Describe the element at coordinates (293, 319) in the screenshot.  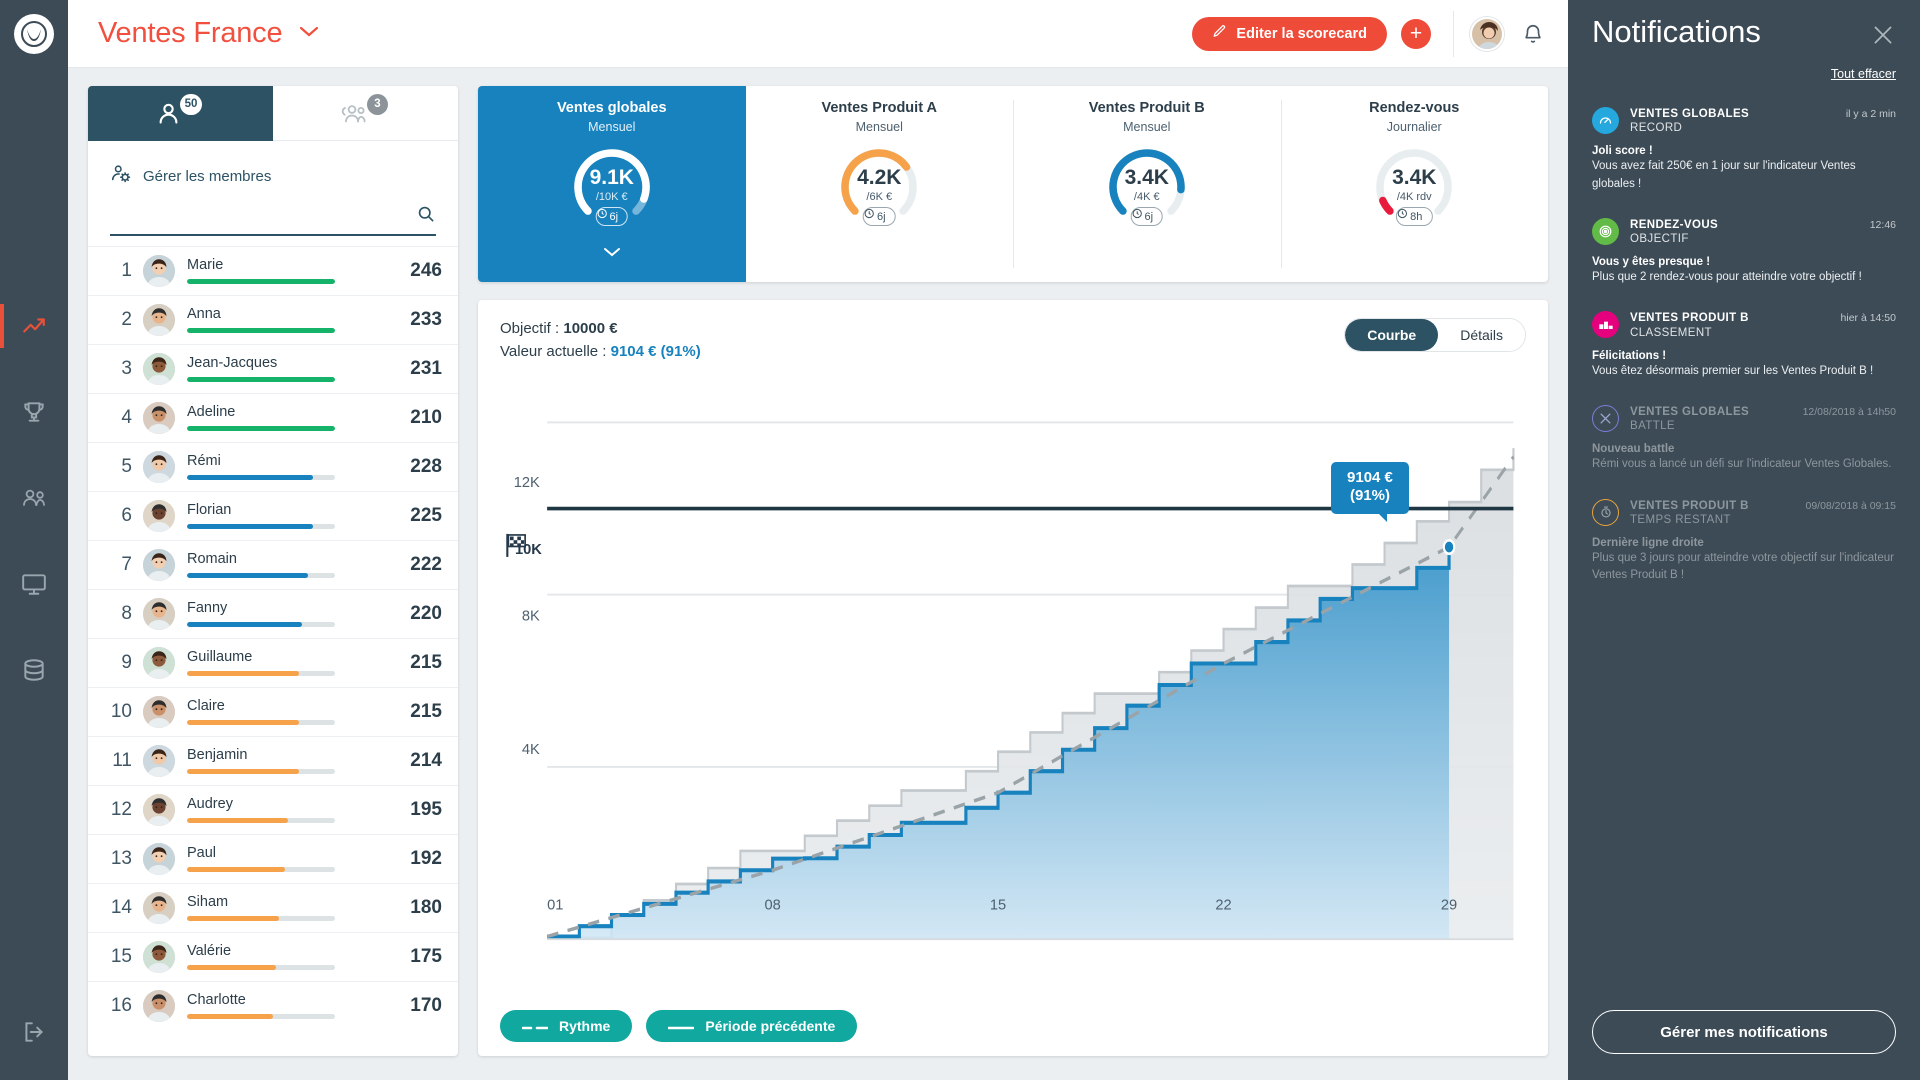
I see `member-info: Anna` at that location.